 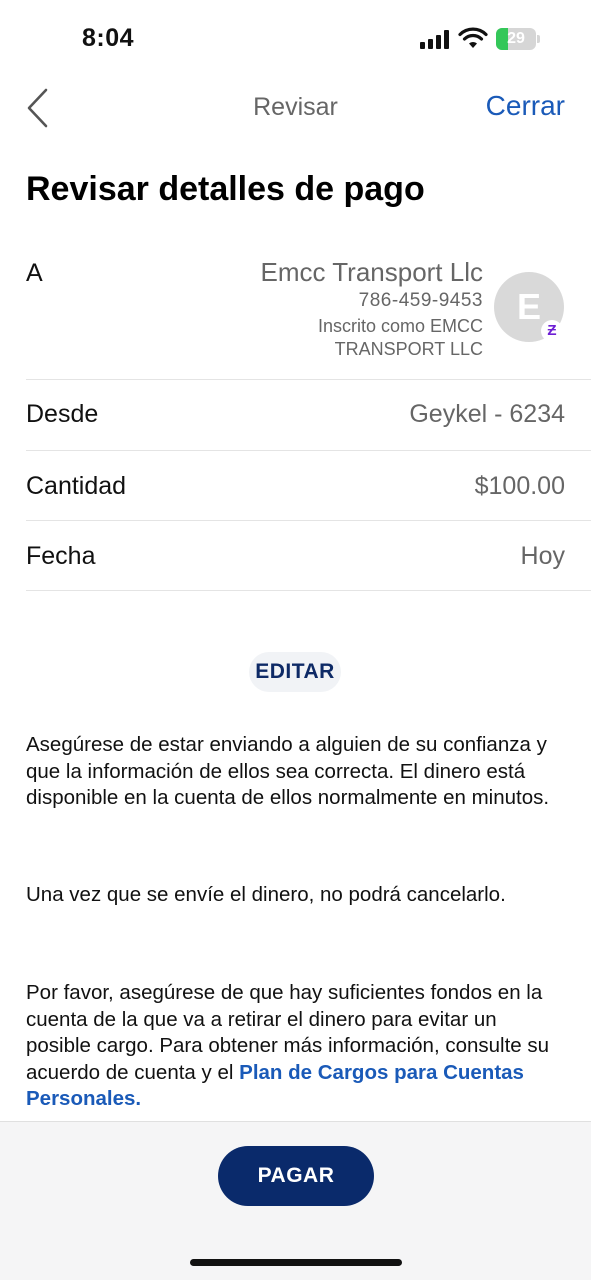 I want to click on from-label: Desde, so click(x=62, y=414).